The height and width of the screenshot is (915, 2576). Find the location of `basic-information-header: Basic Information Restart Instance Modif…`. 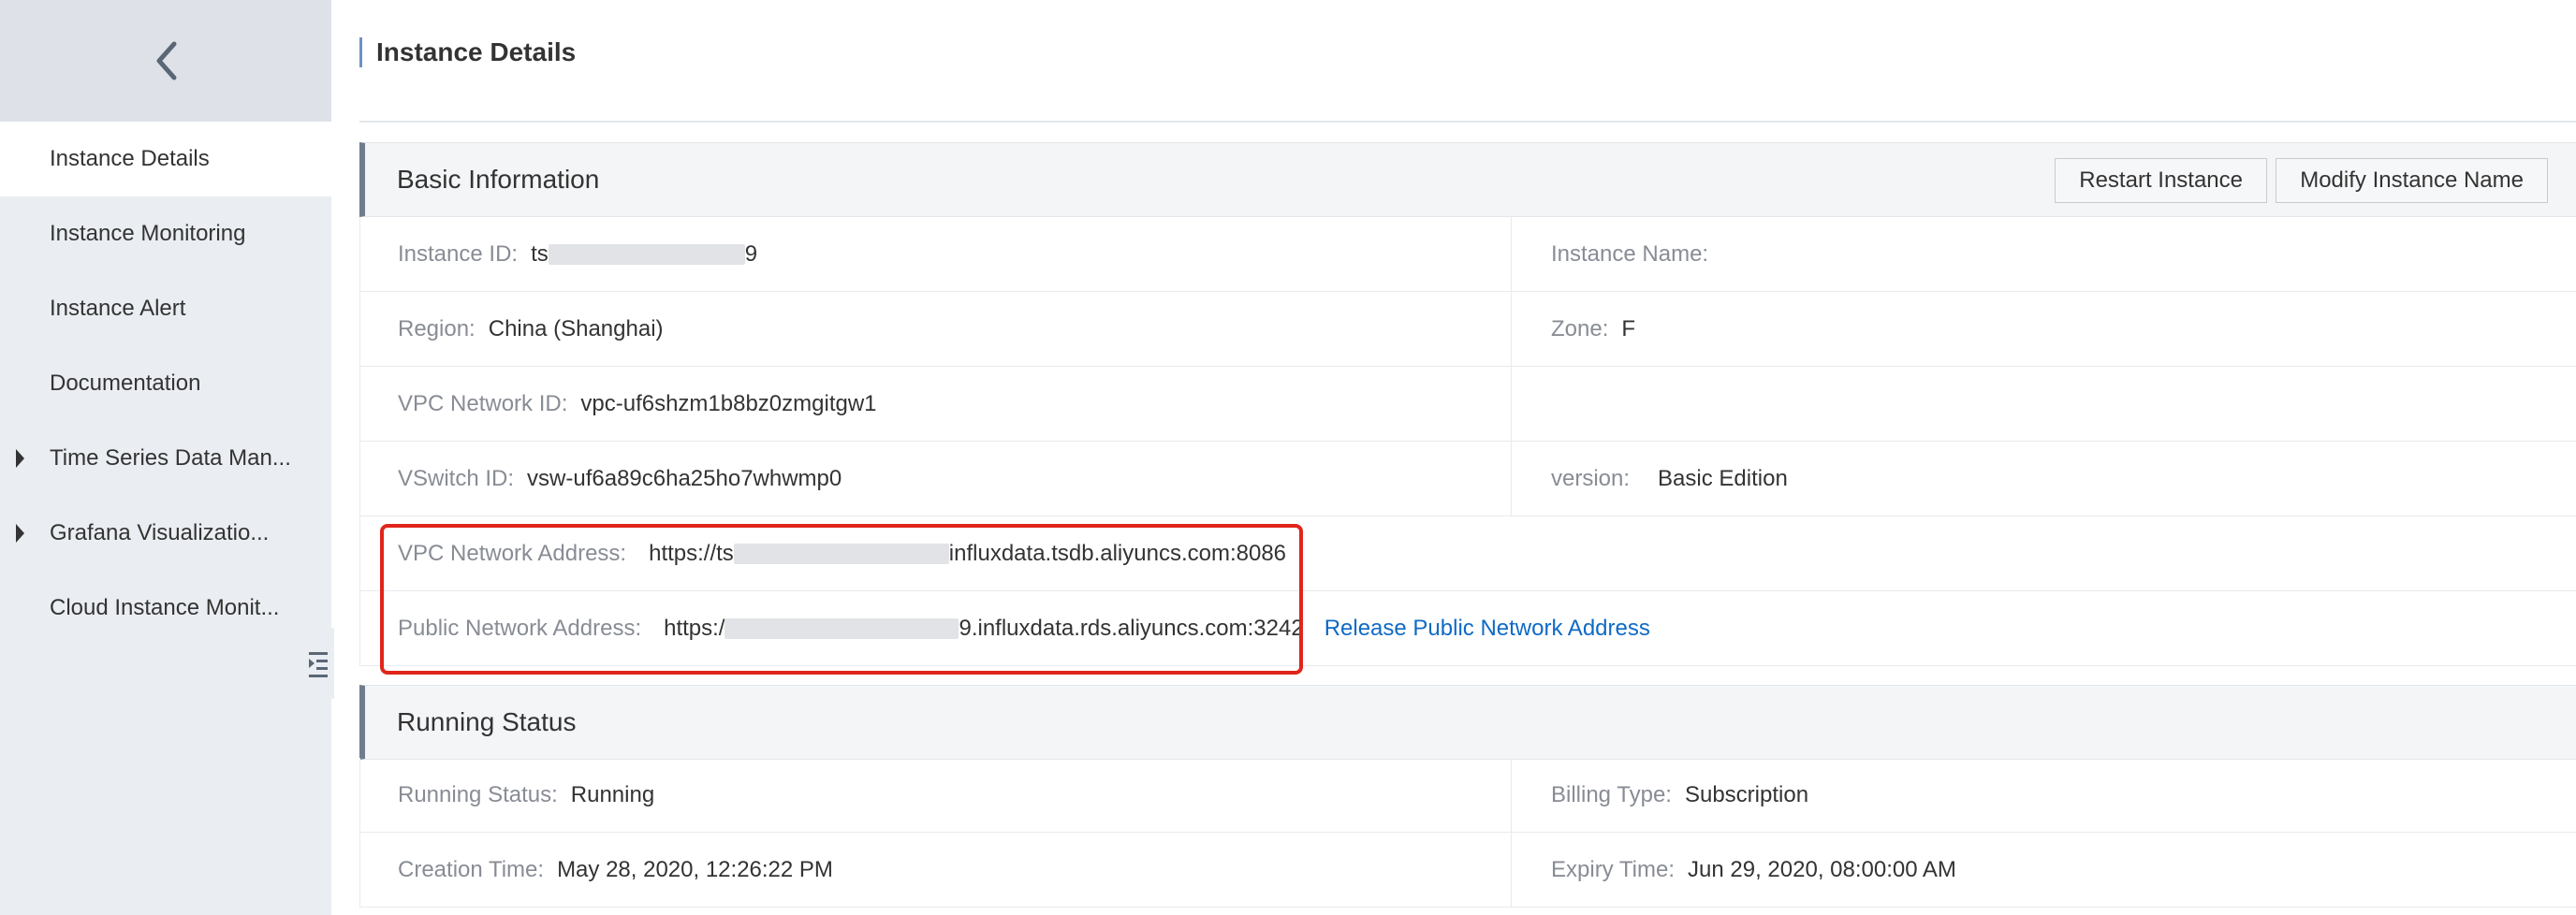

basic-information-header: Basic Information Restart Instance Modif… is located at coordinates (1467, 179).